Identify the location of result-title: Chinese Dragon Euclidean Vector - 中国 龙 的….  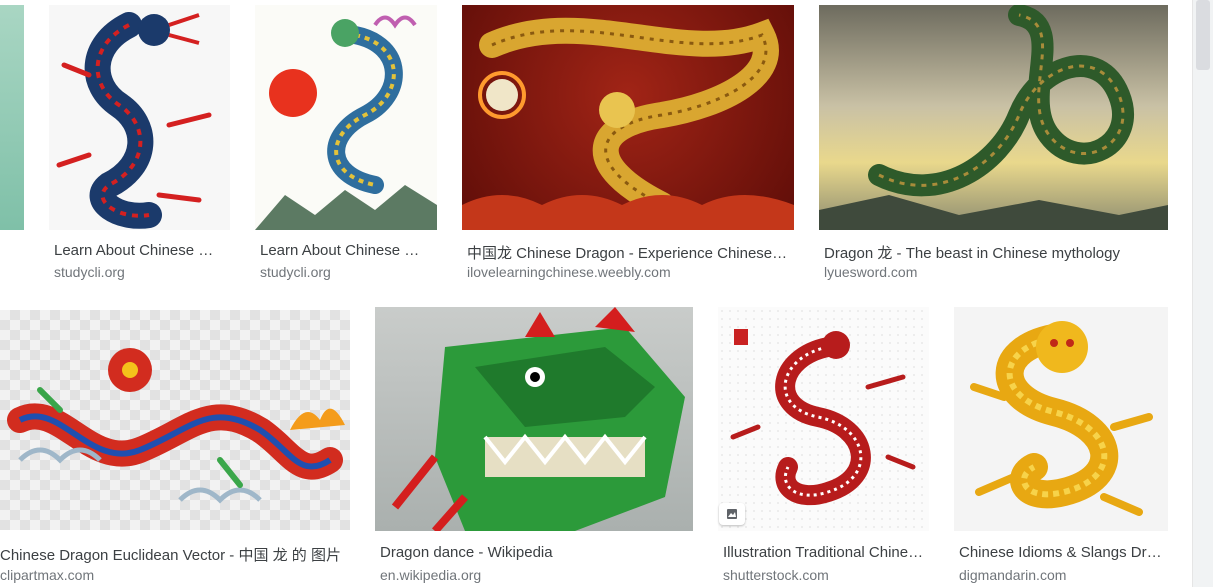
(172, 554).